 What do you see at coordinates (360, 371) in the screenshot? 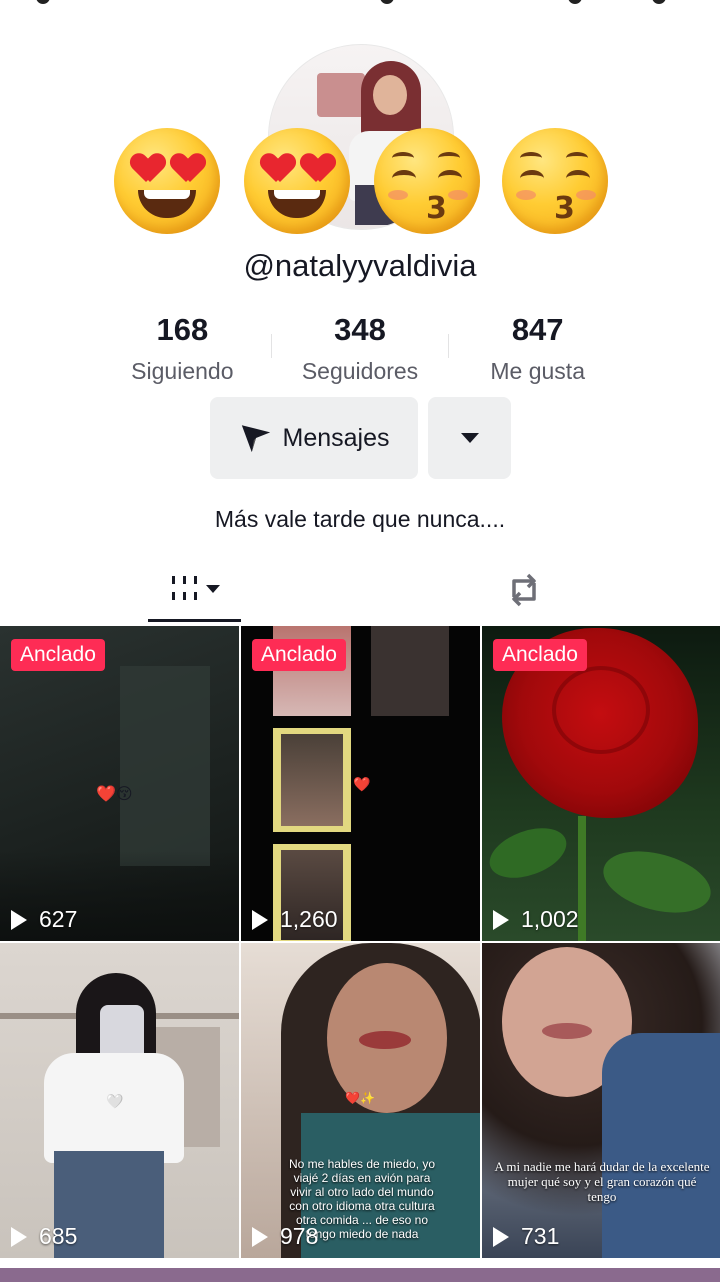
I see `stat-followers-label: Seguidores` at bounding box center [360, 371].